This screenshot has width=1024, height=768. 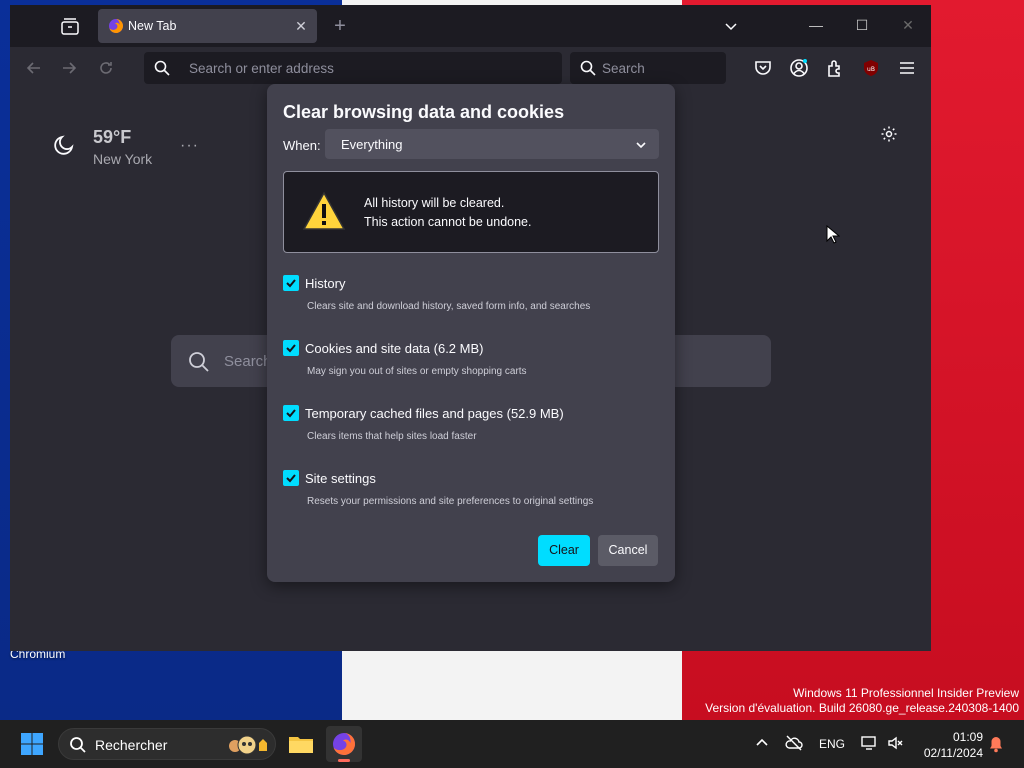 I want to click on network-icon, so click(x=869, y=744).